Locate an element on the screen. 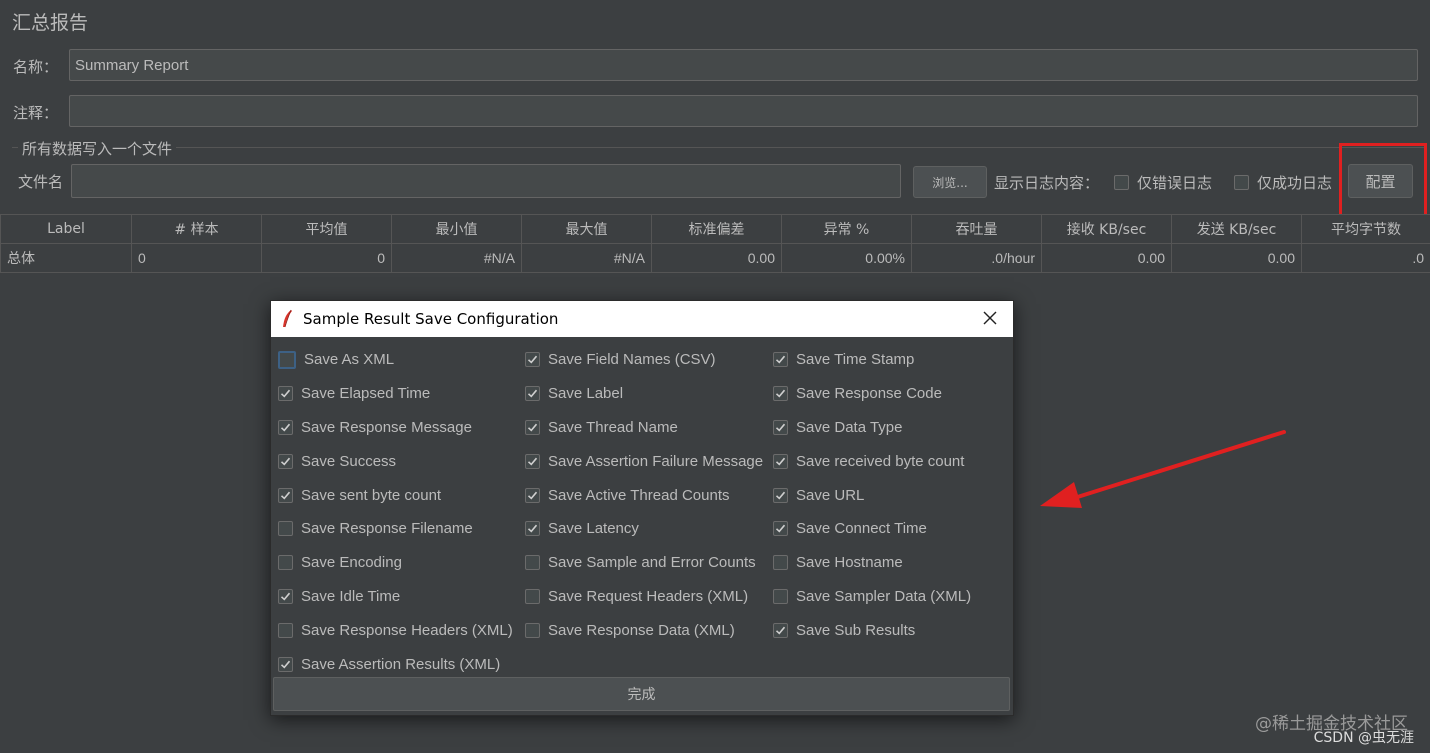  table-cell: 0.00 is located at coordinates (716, 258).